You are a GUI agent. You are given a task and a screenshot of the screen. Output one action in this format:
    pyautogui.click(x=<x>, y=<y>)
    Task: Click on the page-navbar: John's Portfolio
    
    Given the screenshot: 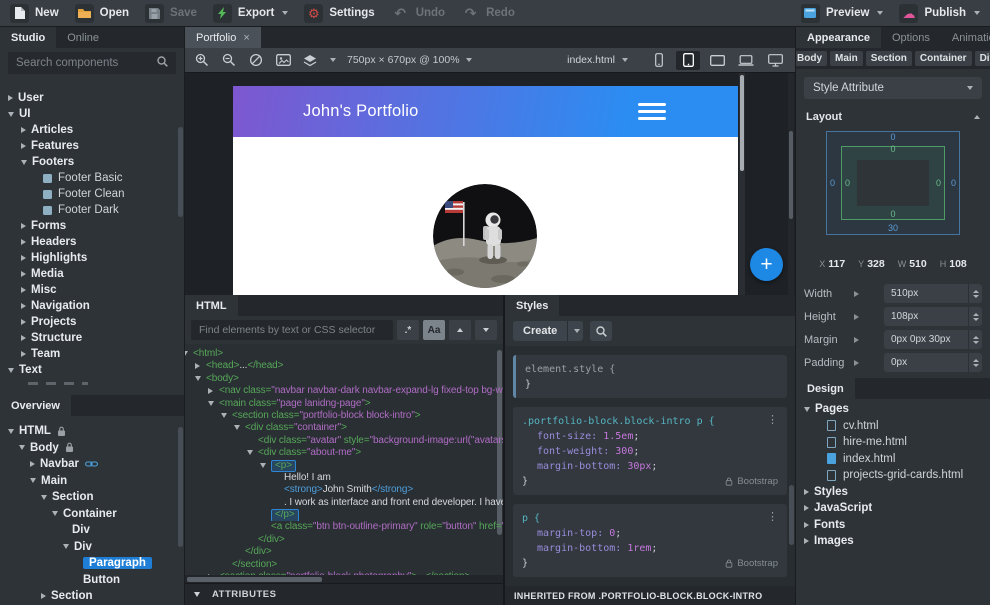 What is the action you would take?
    pyautogui.click(x=485, y=111)
    